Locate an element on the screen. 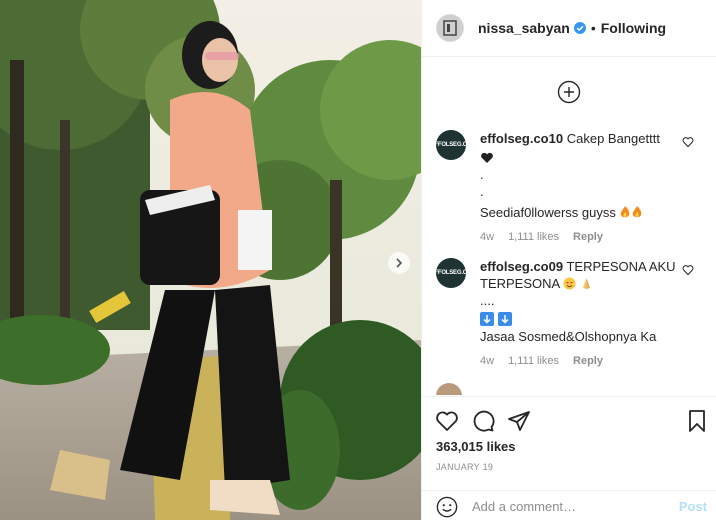 This screenshot has height=520, width=716. verified-badge-icon is located at coordinates (579, 28).